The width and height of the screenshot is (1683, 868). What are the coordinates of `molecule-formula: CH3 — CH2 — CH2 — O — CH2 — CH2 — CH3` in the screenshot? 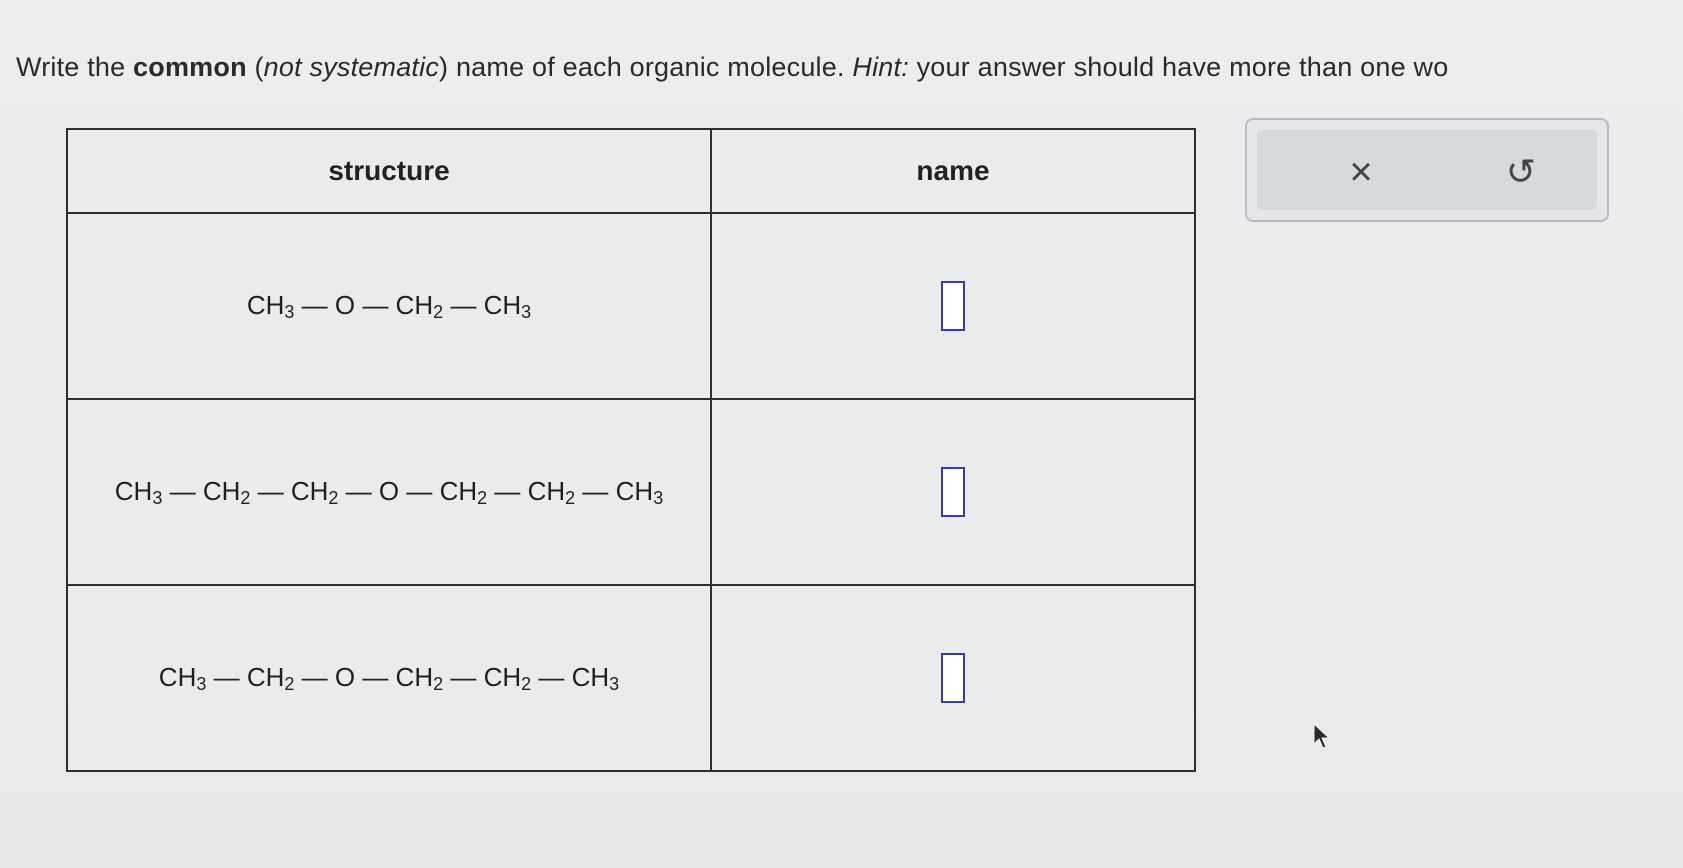 It's located at (389, 491).